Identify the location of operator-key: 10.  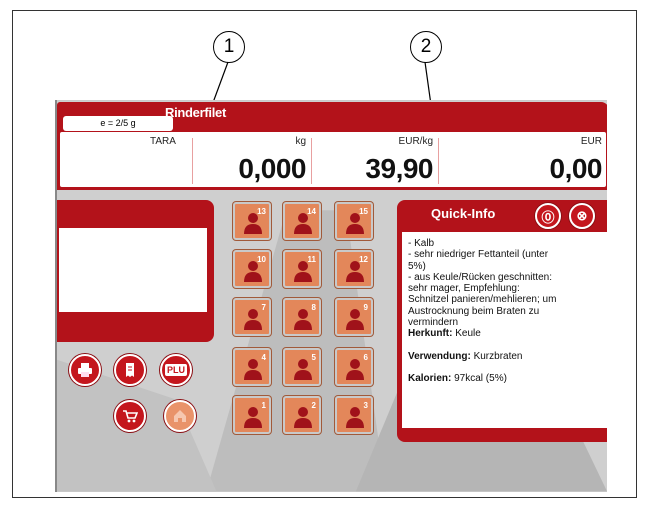
(252, 269).